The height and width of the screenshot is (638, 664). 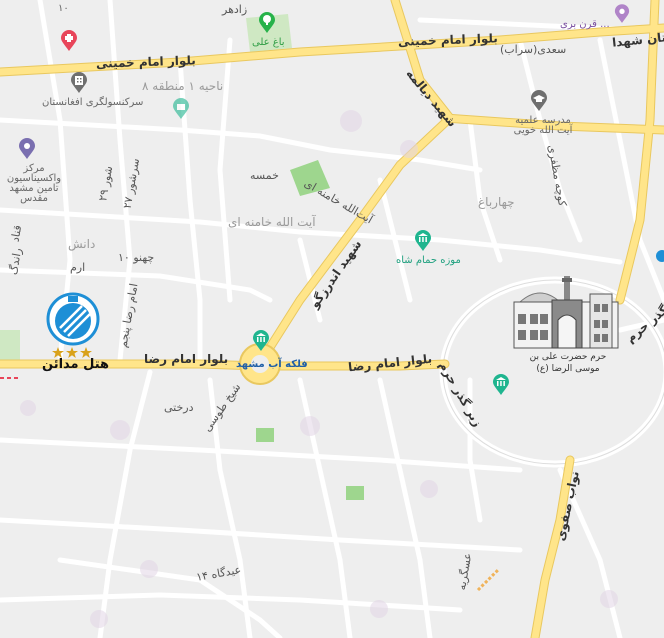 What do you see at coordinates (63, 8) in the screenshot?
I see `poi-label-top-left: ۱۰` at bounding box center [63, 8].